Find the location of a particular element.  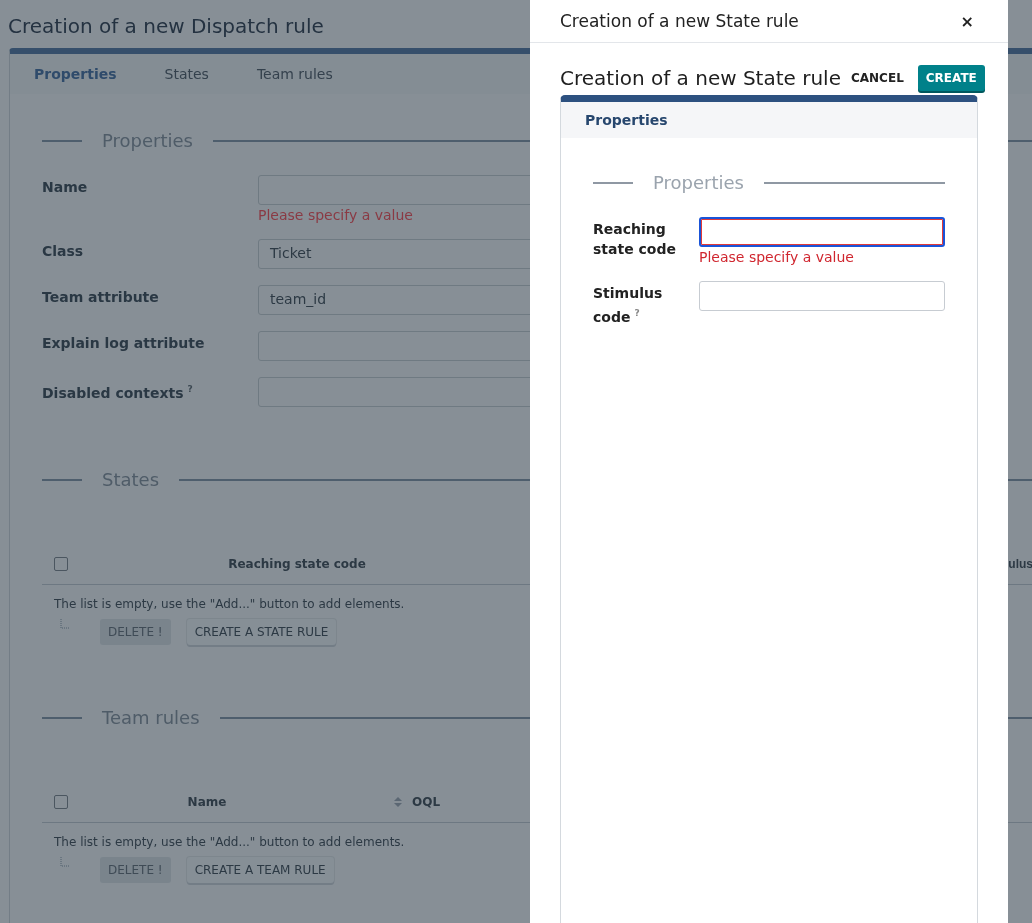

field-label: Stimulus code $^{?}$ is located at coordinates (628, 305).